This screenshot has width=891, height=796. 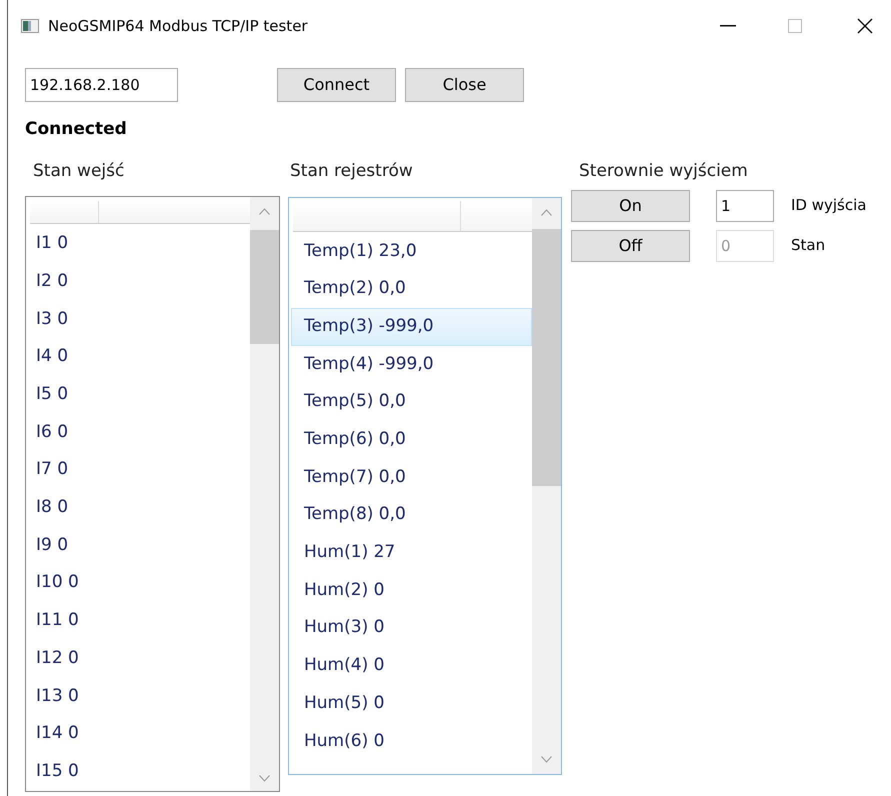 What do you see at coordinates (57, 583) in the screenshot?
I see `list-item: I10 0` at bounding box center [57, 583].